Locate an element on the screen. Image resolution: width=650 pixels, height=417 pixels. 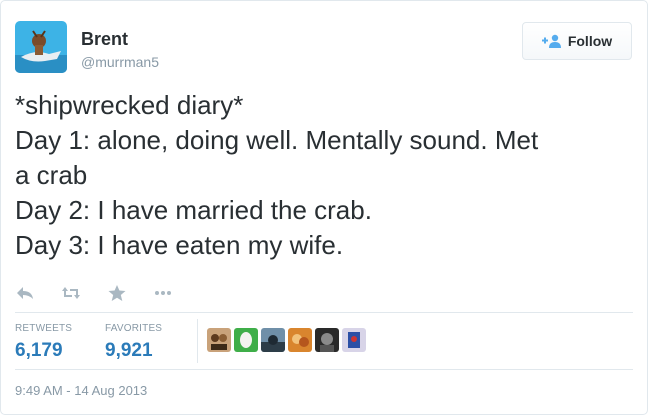
tweet-line: Day 2: I have married the crab. is located at coordinates (193, 210).